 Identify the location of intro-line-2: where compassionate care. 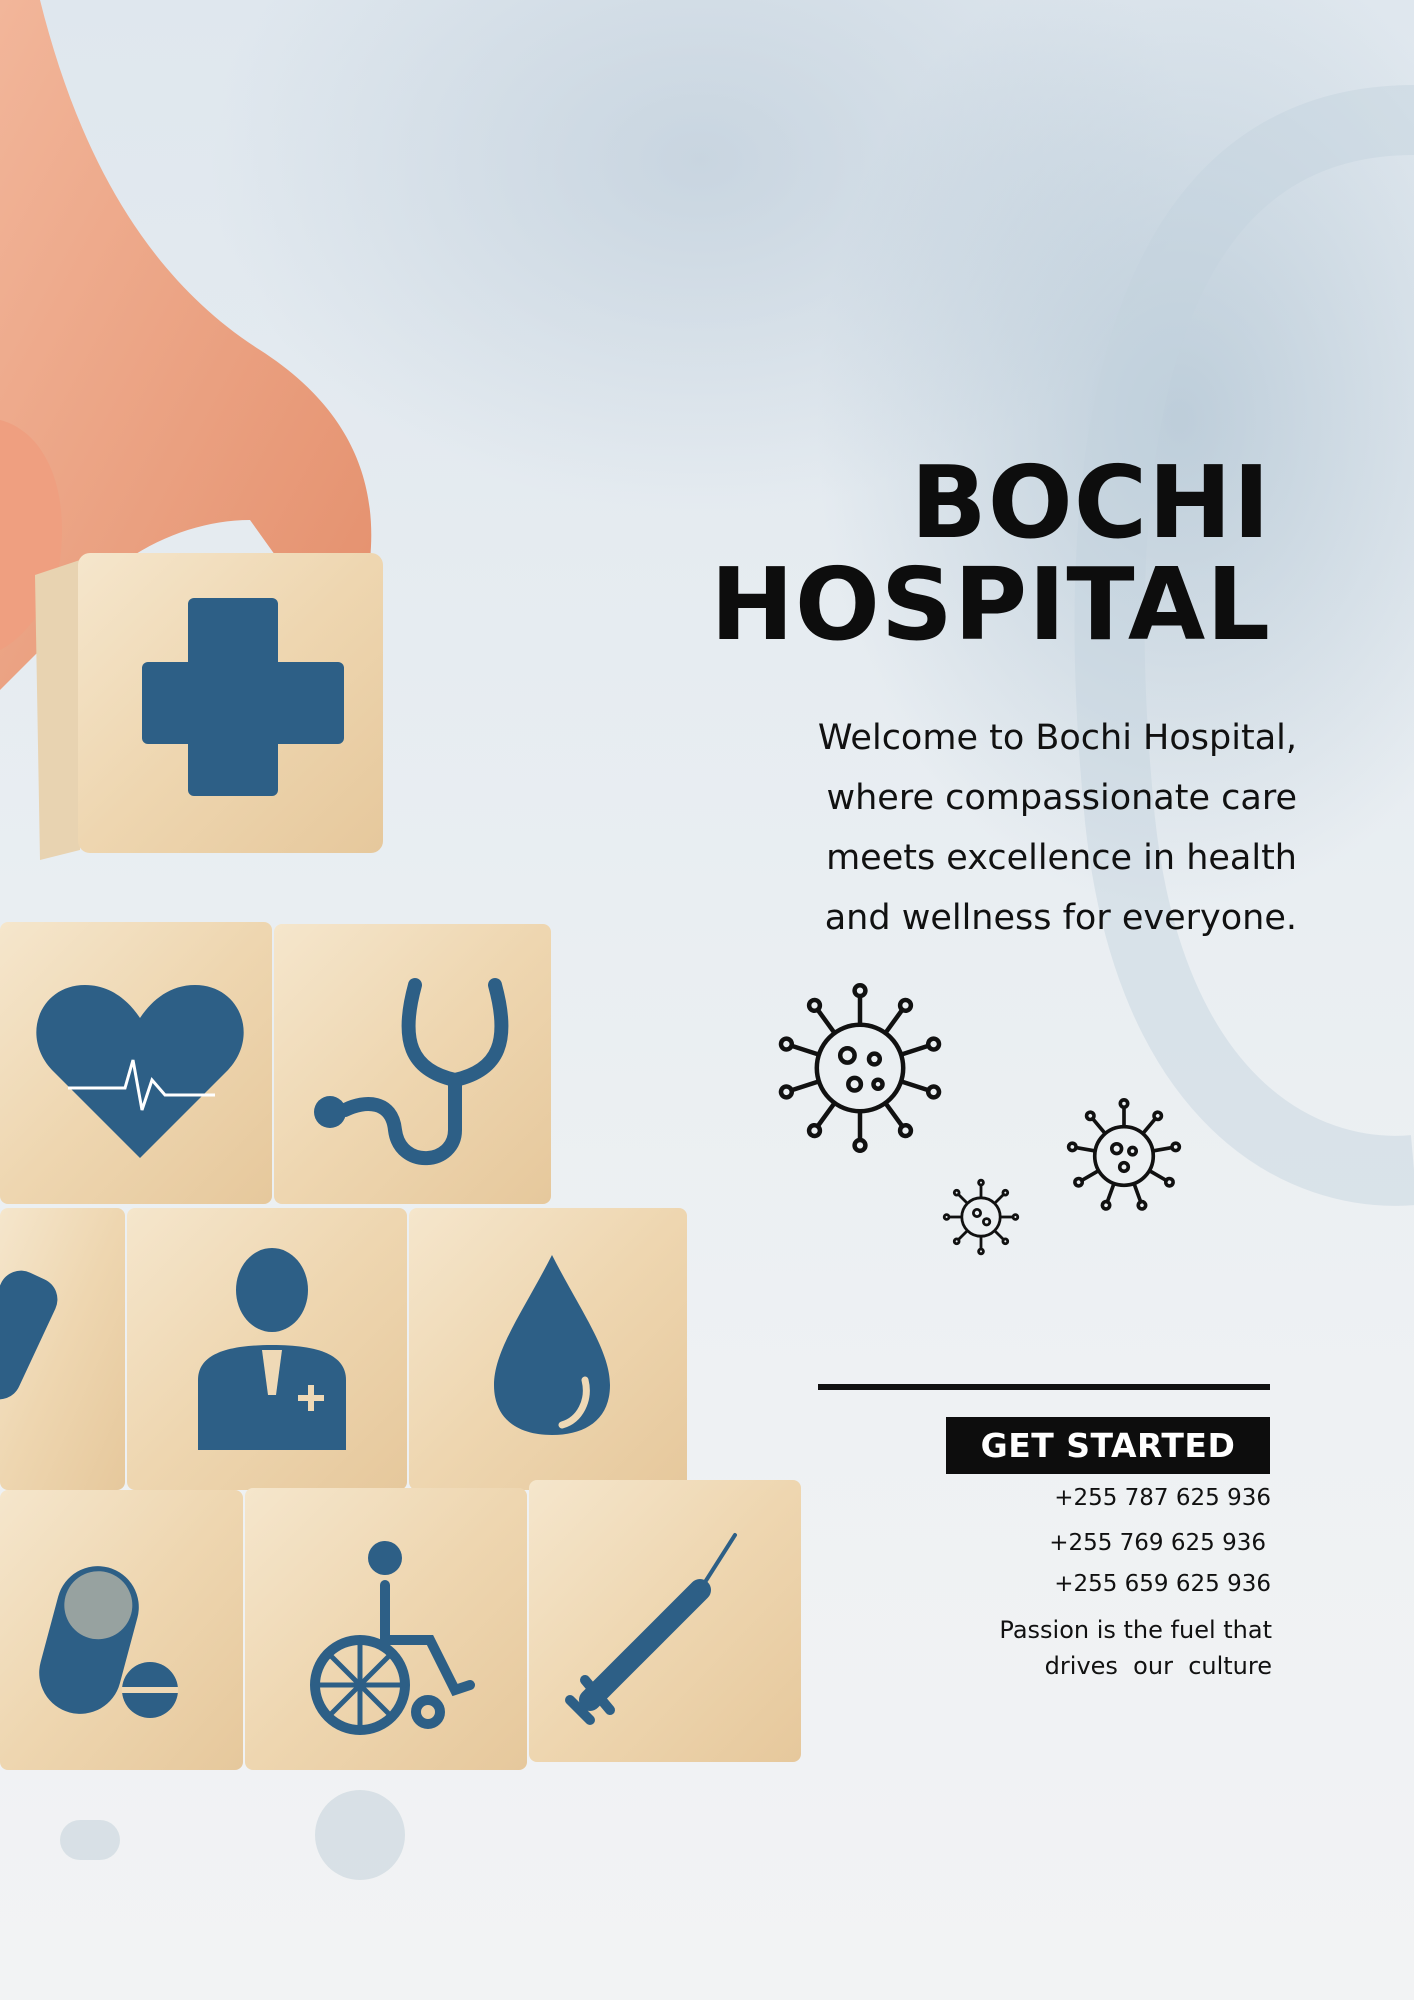
(1061, 798).